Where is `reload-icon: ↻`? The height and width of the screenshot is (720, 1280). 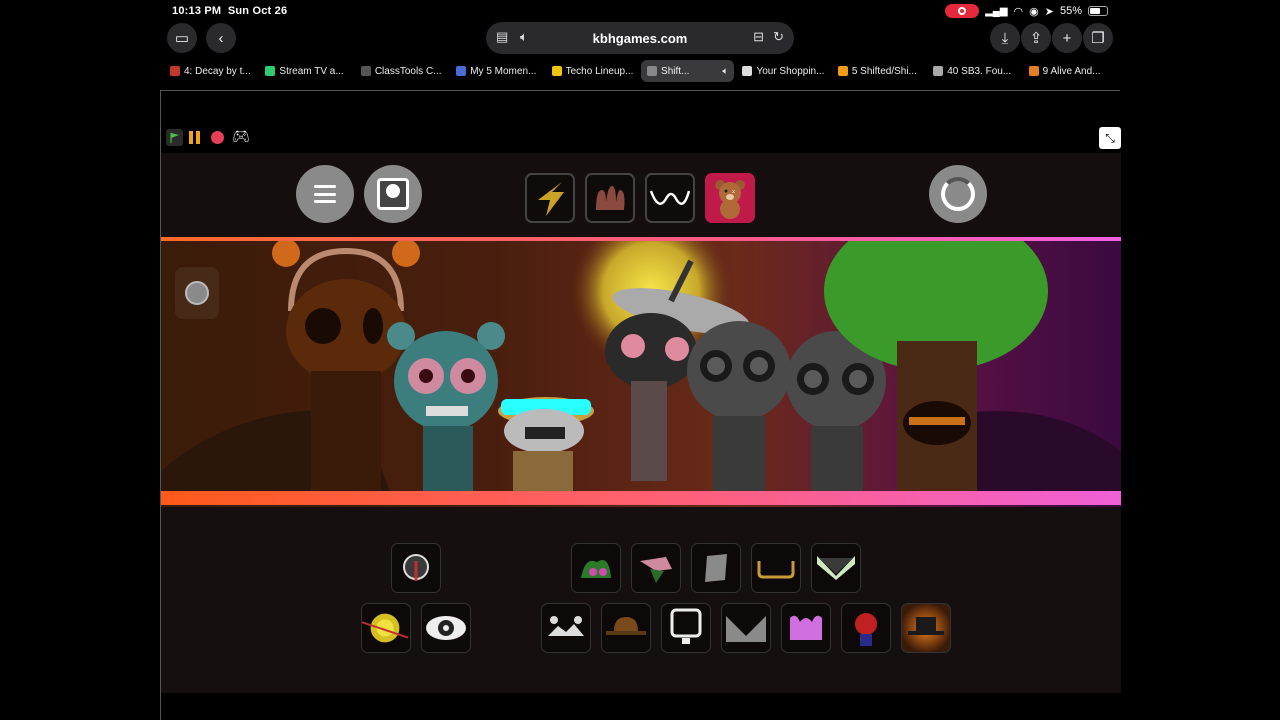 reload-icon: ↻ is located at coordinates (778, 37).